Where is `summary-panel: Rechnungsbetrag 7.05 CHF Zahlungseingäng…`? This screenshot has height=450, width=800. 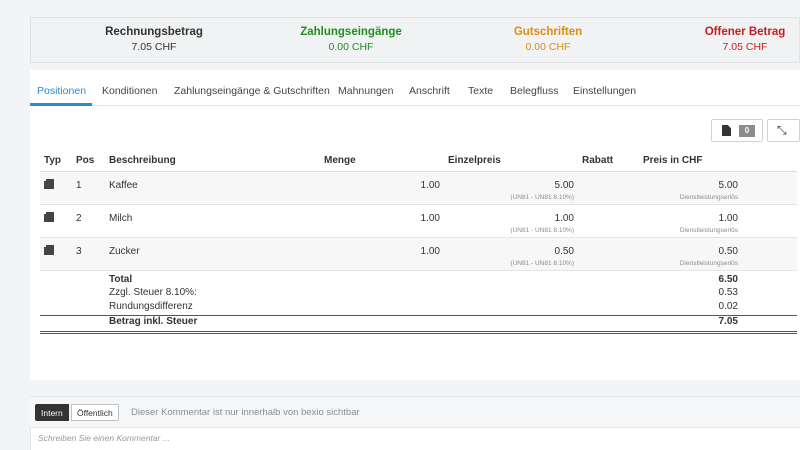 summary-panel: Rechnungsbetrag 7.05 CHF Zahlungseingäng… is located at coordinates (415, 40).